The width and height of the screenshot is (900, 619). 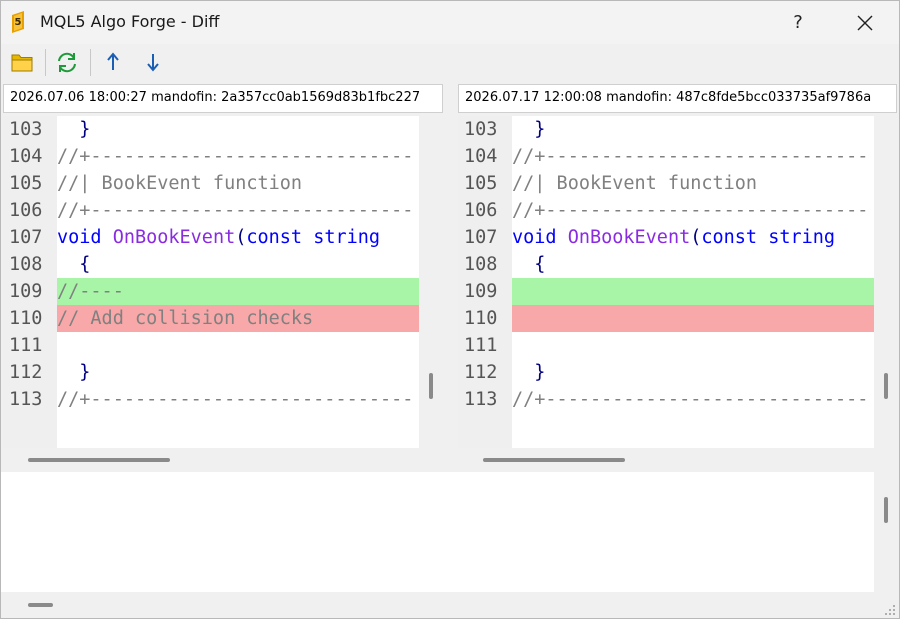 I want to click on code-line: 109, so click(x=666, y=291).